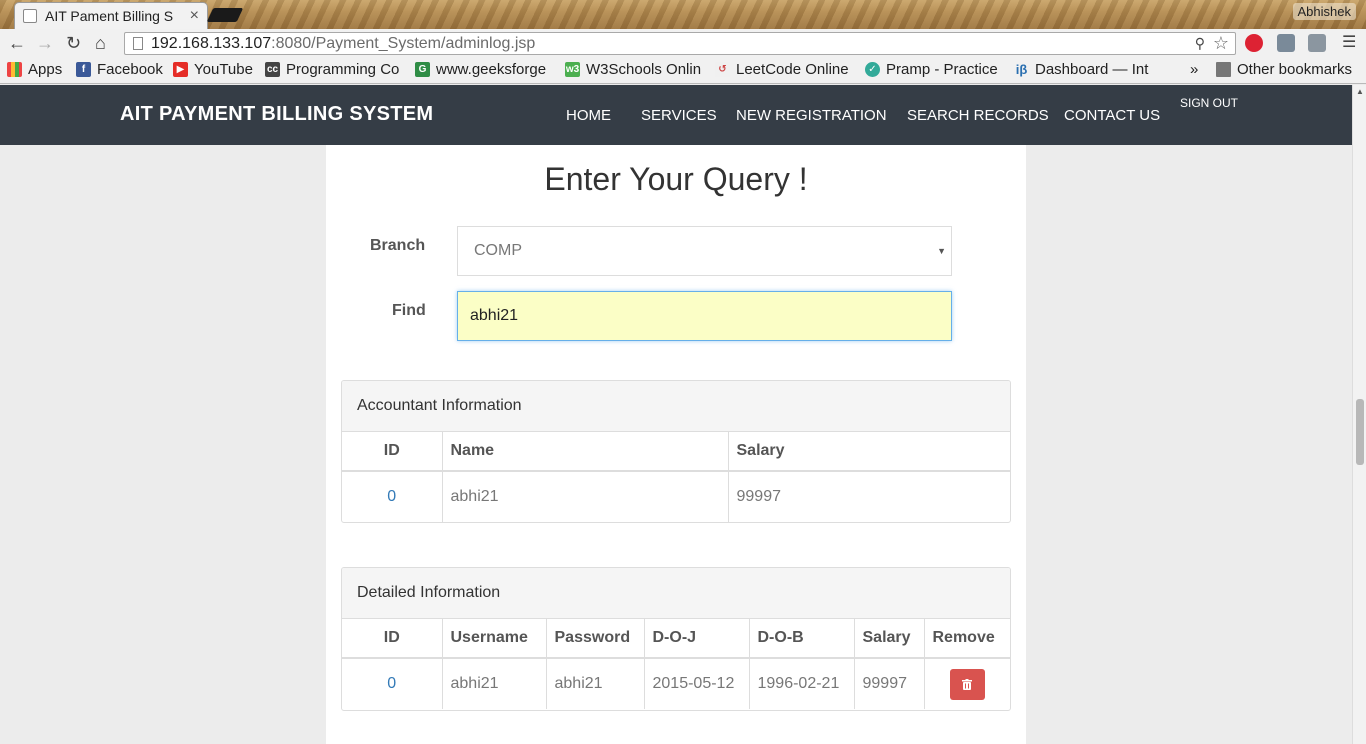 This screenshot has width=1366, height=744. I want to click on bookmark-label: Apps, so click(45, 69).